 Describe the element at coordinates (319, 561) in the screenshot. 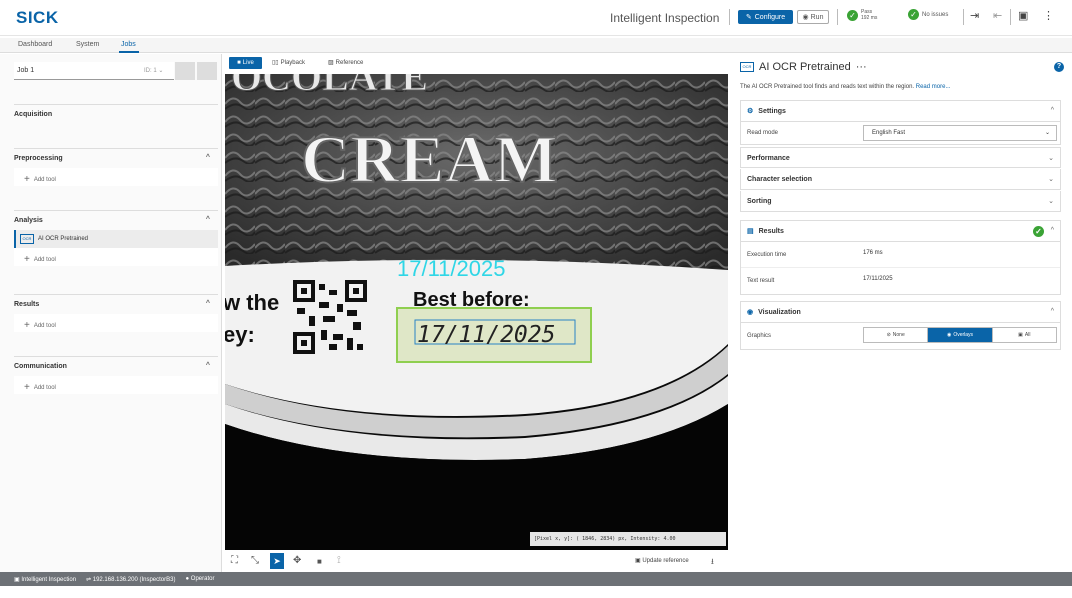

I see `stop-icon: ■` at that location.